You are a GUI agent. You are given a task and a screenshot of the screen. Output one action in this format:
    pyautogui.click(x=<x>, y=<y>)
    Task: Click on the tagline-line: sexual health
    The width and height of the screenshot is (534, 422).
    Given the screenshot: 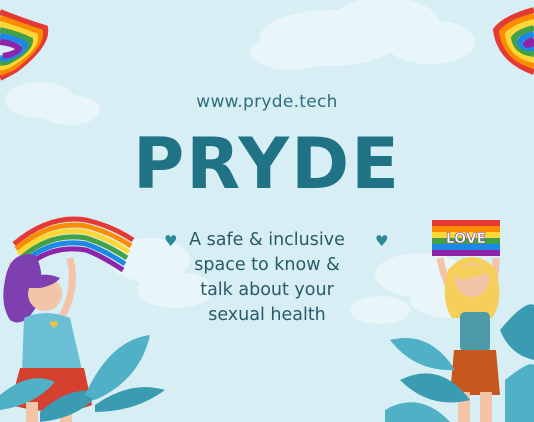 What is the action you would take?
    pyautogui.click(x=267, y=315)
    